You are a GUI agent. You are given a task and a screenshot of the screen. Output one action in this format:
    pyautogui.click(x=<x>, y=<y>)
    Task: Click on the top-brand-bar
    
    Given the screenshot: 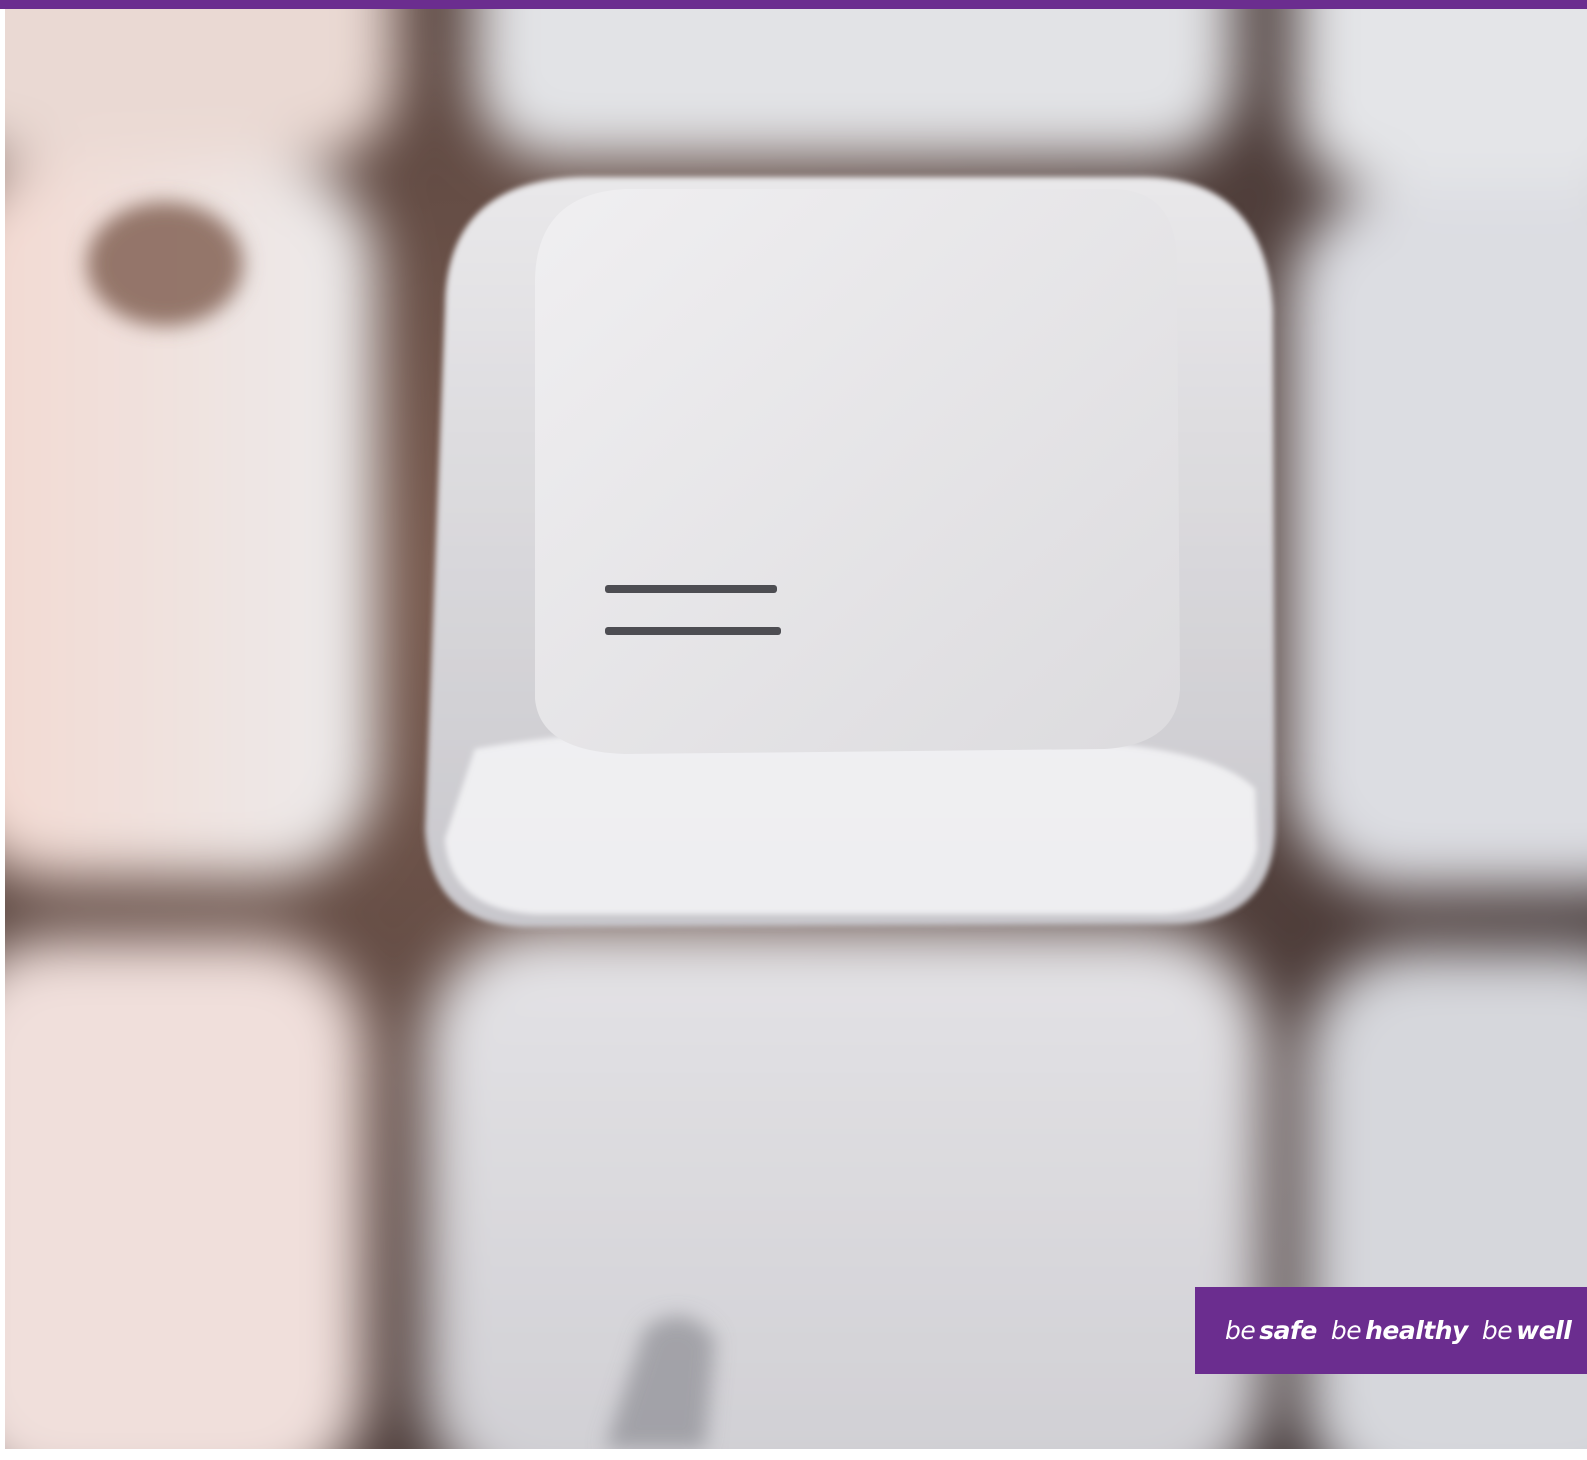 What is the action you would take?
    pyautogui.click(x=793, y=4)
    